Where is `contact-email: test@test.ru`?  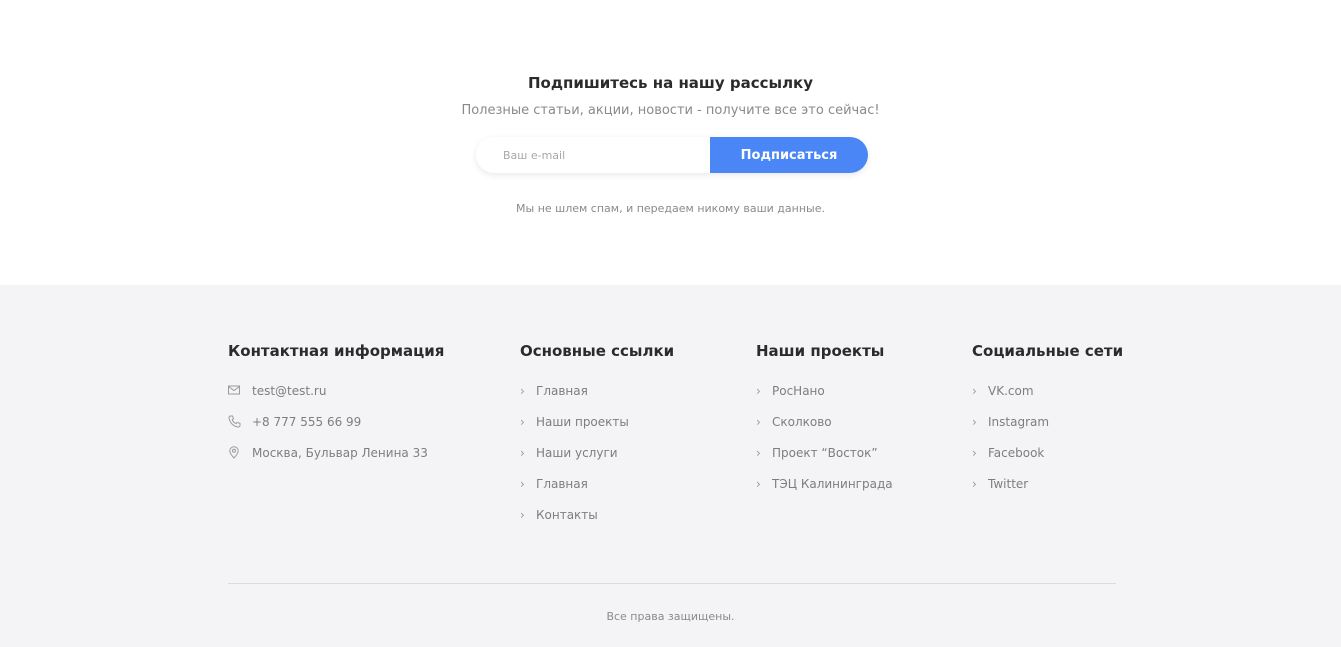 contact-email: test@test.ru is located at coordinates (336, 399).